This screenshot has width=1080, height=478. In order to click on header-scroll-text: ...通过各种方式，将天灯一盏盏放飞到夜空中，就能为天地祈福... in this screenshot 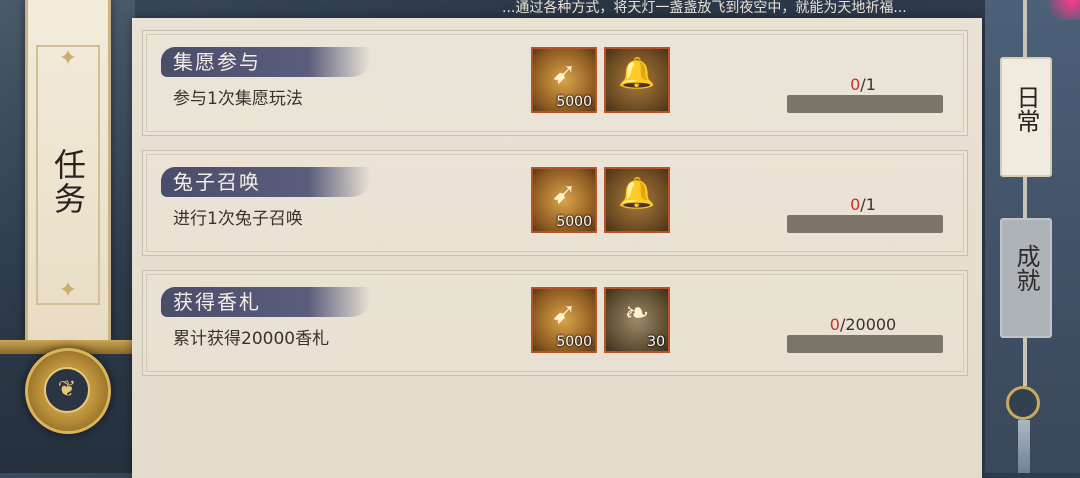, I will do `click(704, 8)`.